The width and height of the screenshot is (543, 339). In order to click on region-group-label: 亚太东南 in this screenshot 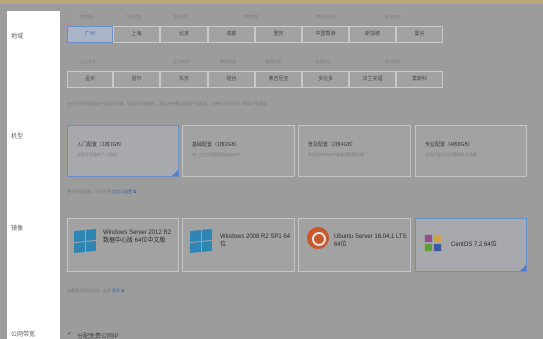, I will do `click(393, 16)`.